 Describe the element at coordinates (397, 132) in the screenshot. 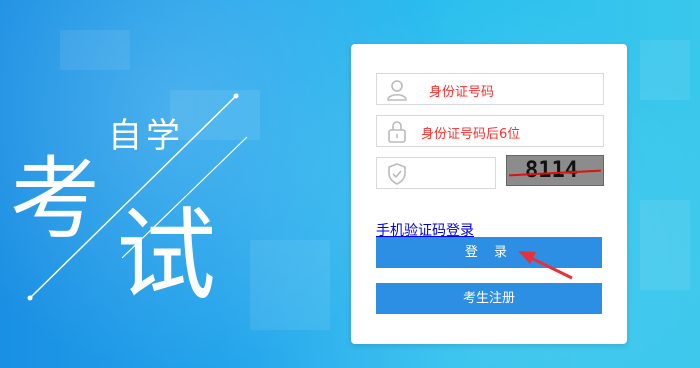

I see `lock-icon` at that location.